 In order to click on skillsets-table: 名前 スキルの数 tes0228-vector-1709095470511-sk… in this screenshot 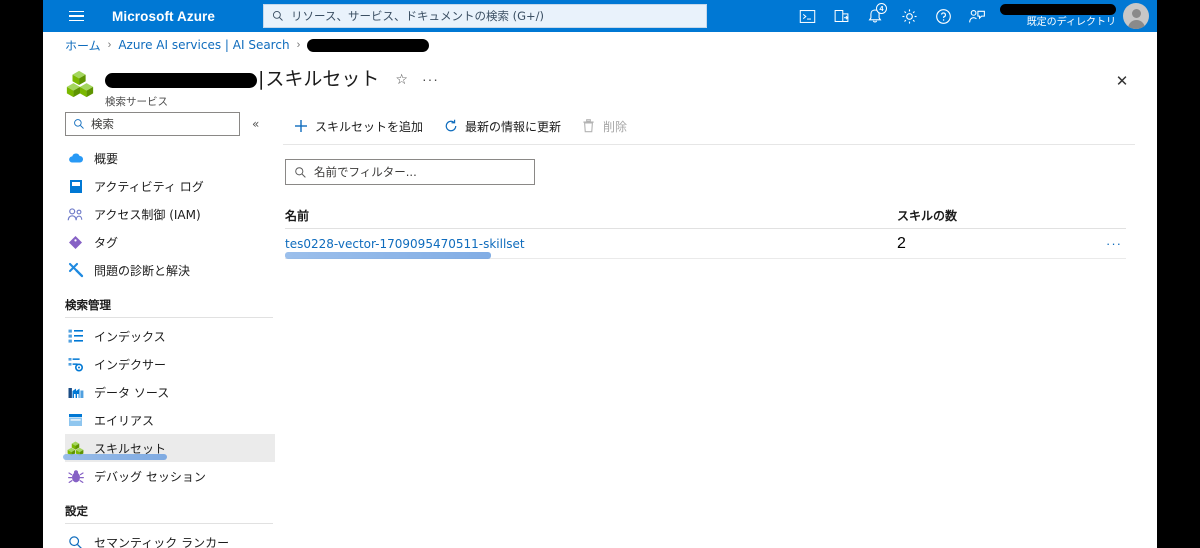, I will do `click(705, 231)`.